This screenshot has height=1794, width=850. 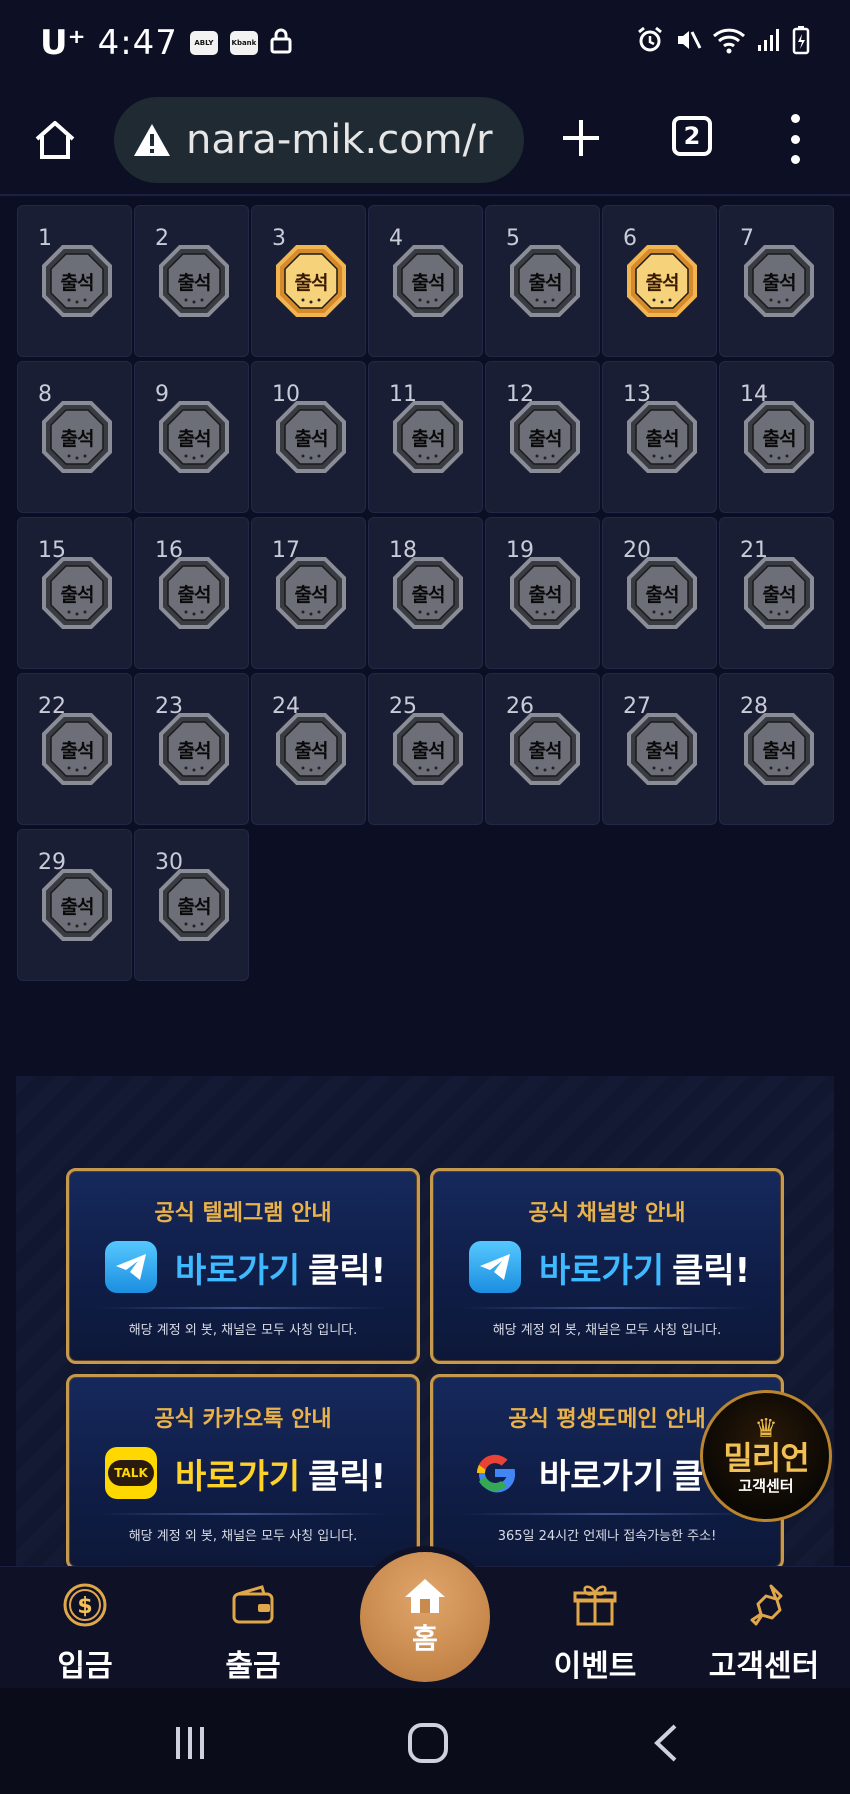 I want to click on status-bar: U⁺ 4:47 ABLY Kbank, so click(x=425, y=43).